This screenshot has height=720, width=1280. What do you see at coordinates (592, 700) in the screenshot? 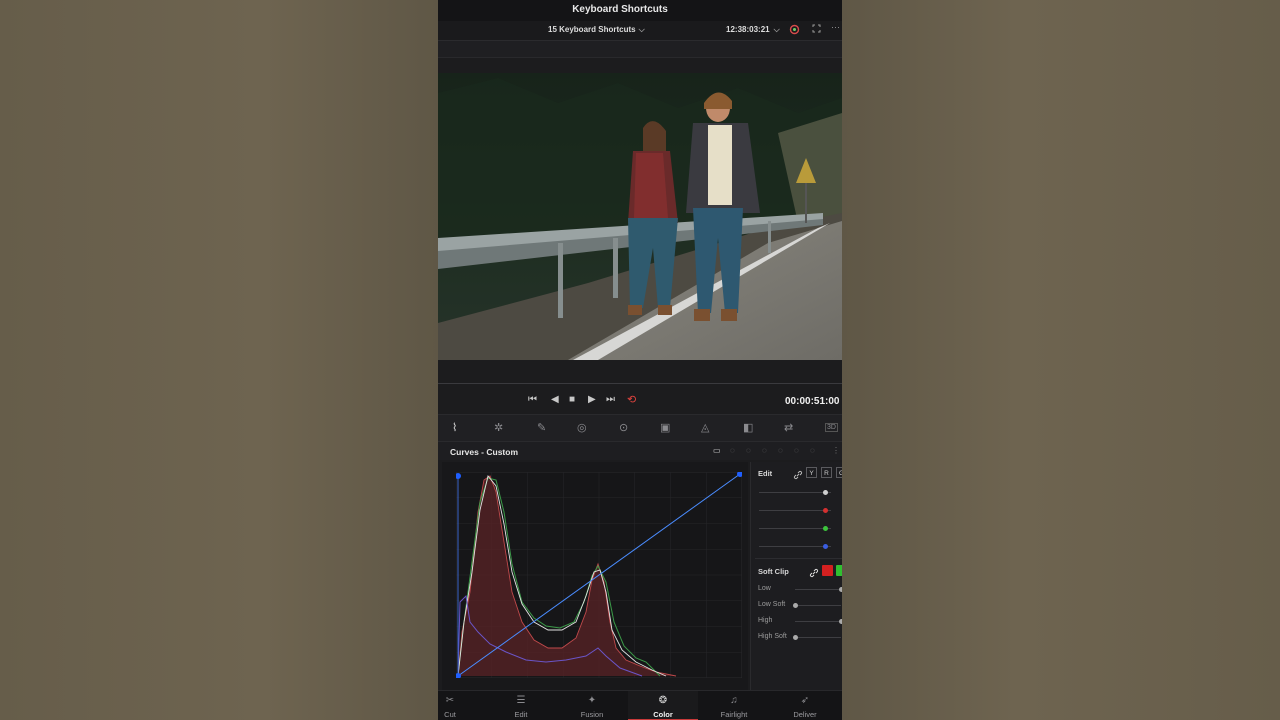
I see `fusion-page-icon: ✦` at bounding box center [592, 700].